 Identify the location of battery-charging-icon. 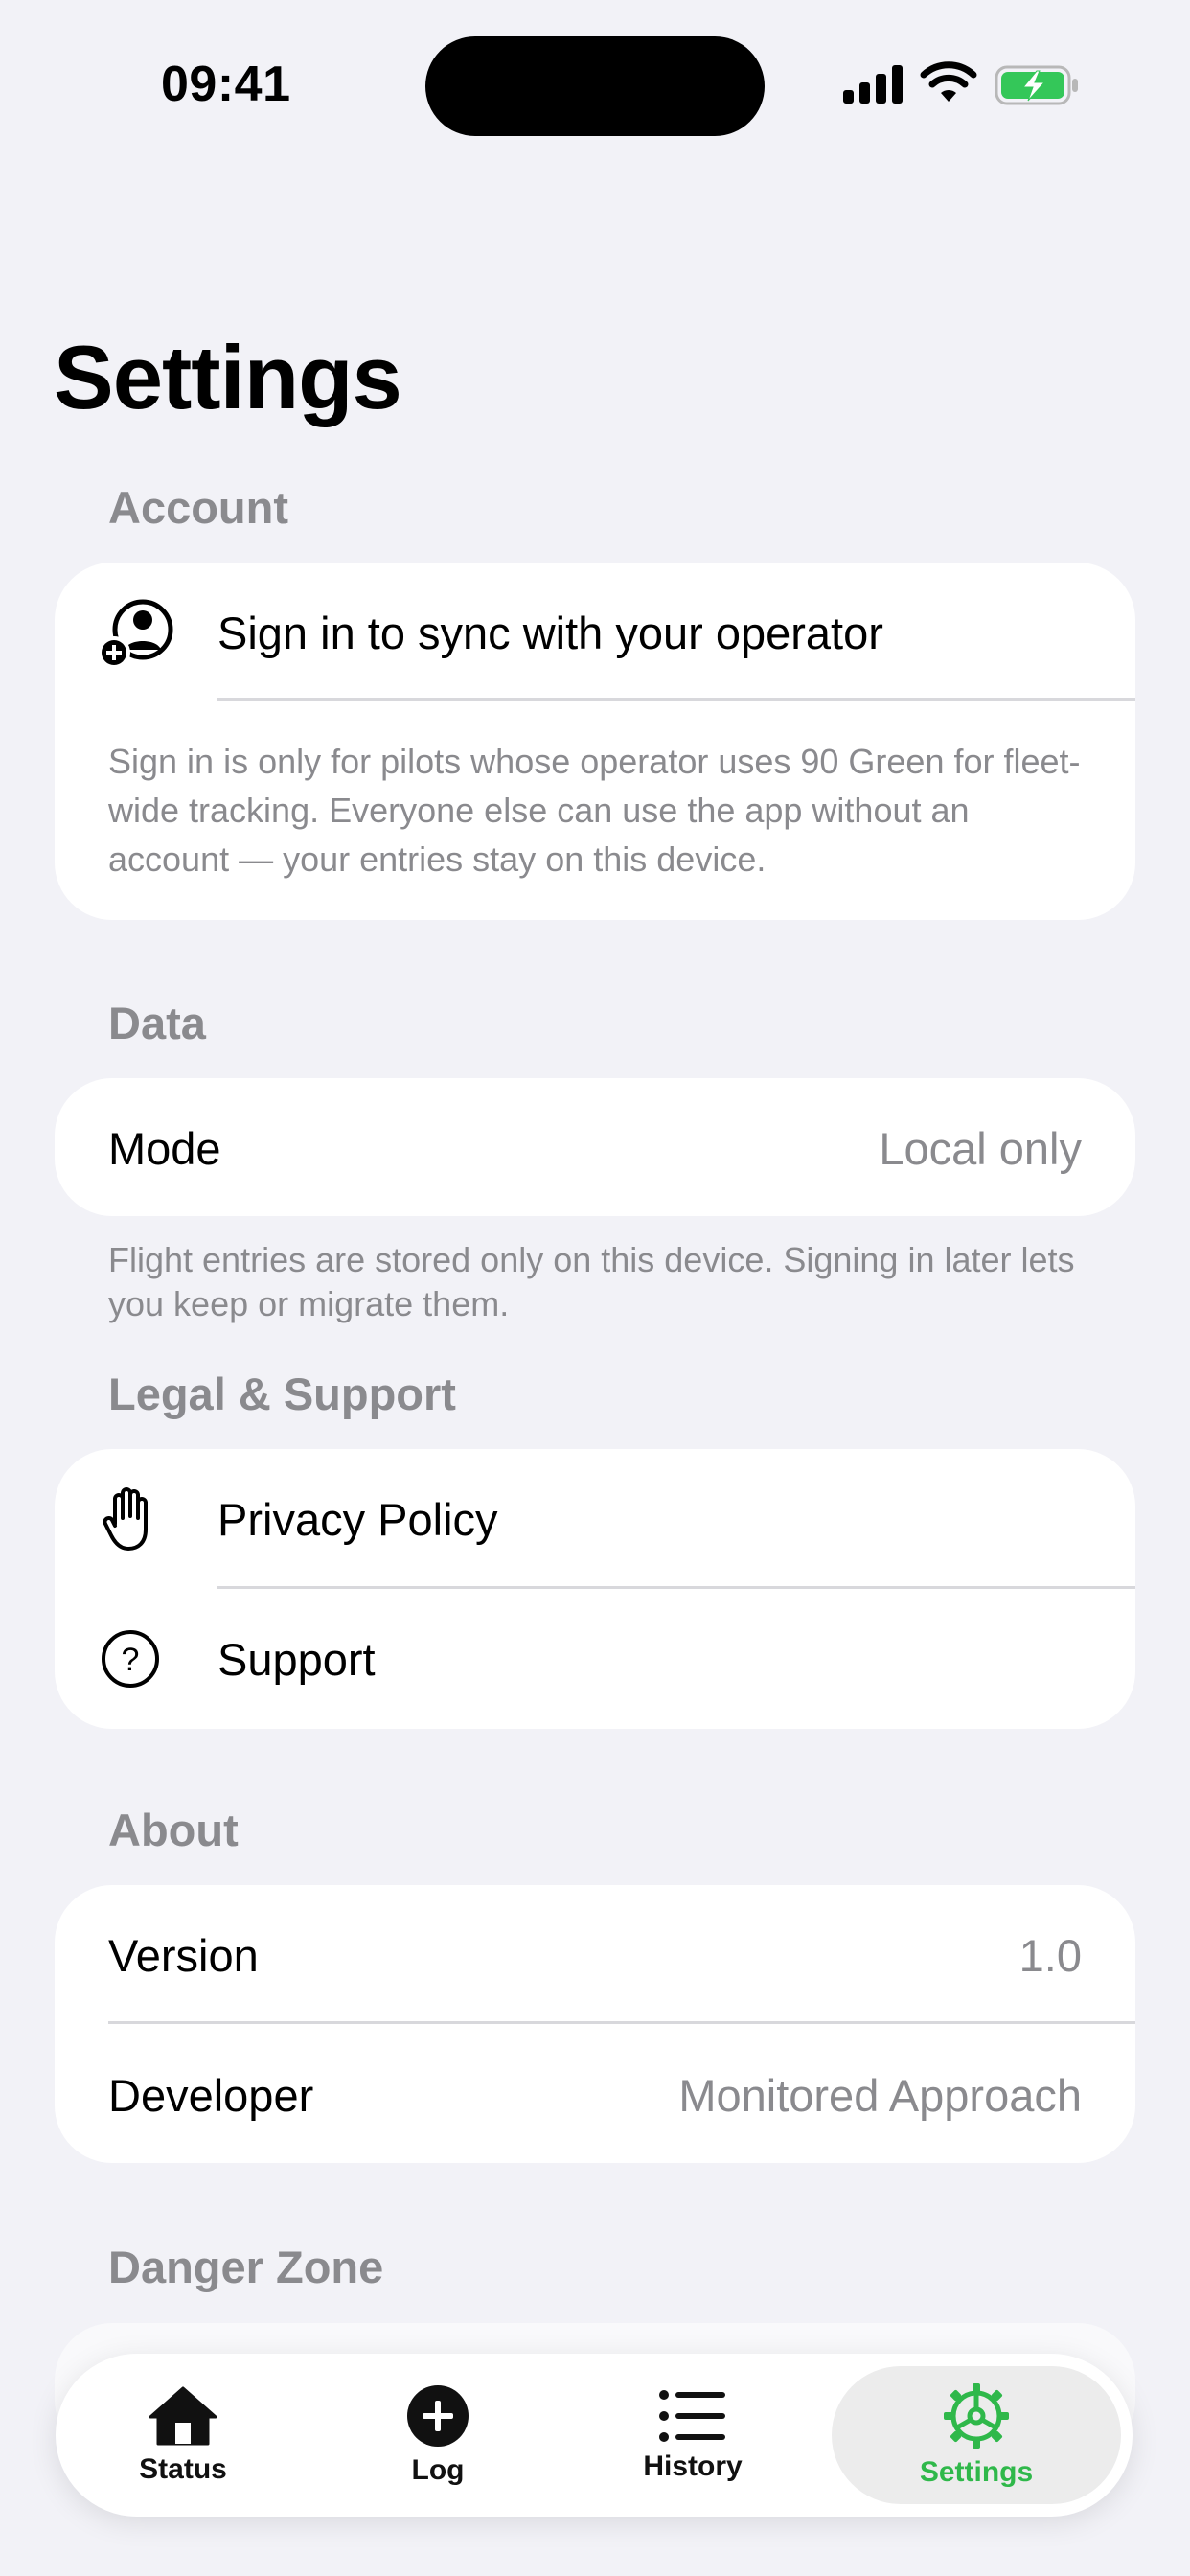
(1037, 85).